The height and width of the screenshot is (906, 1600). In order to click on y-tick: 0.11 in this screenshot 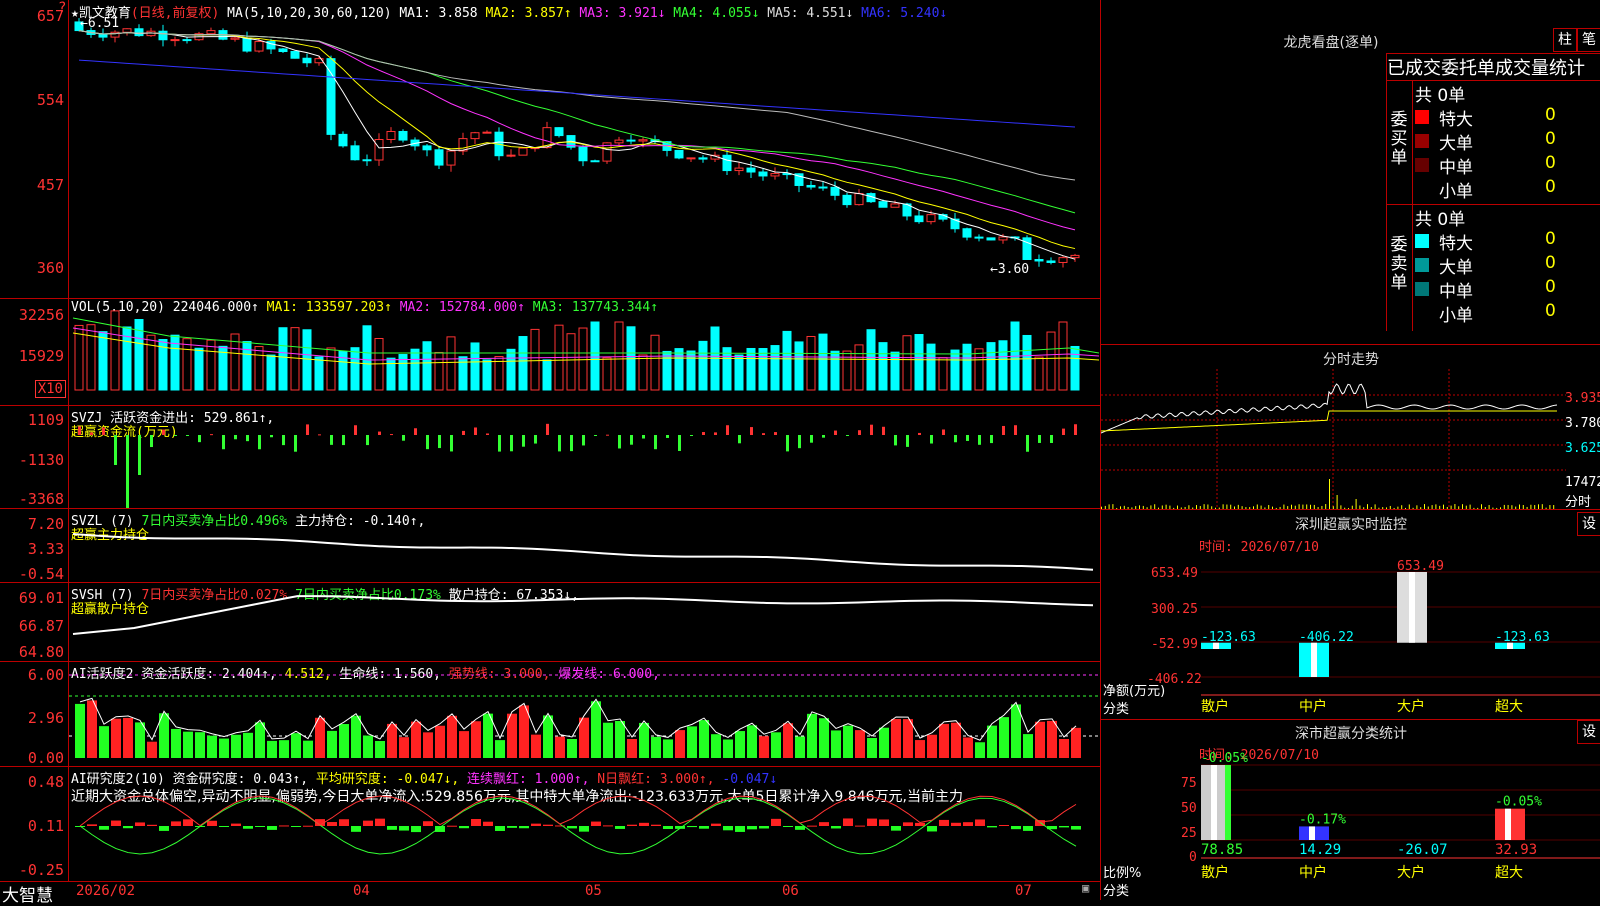, I will do `click(45, 826)`.